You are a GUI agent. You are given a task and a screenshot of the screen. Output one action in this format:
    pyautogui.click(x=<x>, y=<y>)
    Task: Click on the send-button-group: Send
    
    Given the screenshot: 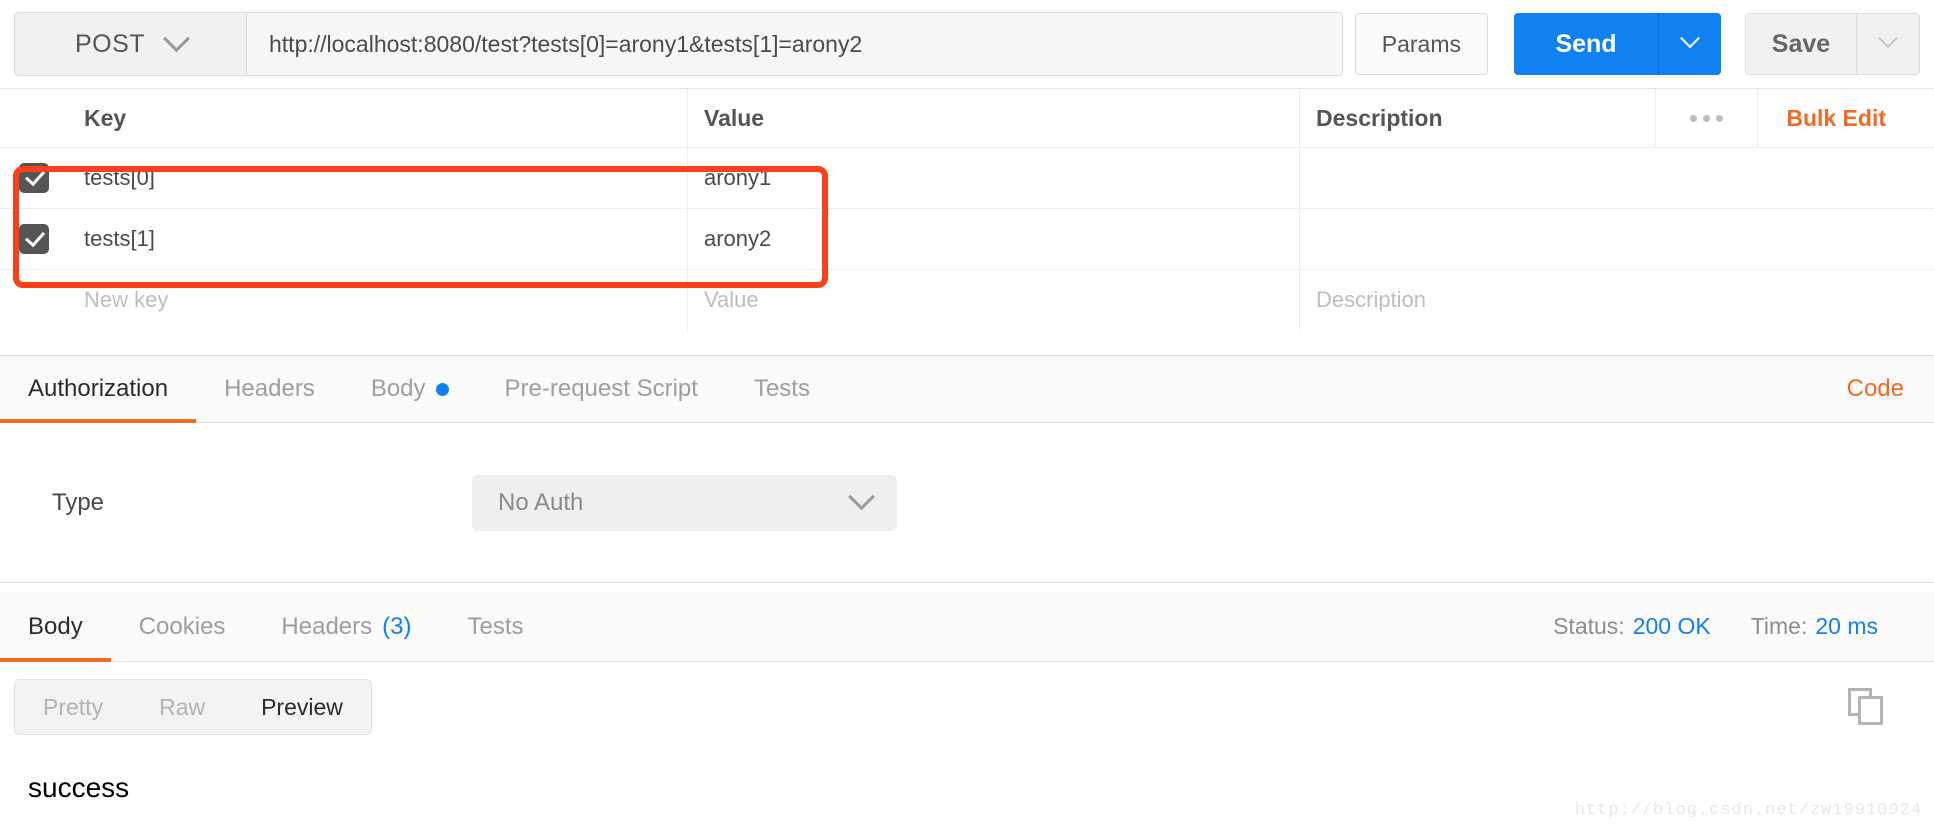 What is the action you would take?
    pyautogui.click(x=1617, y=44)
    